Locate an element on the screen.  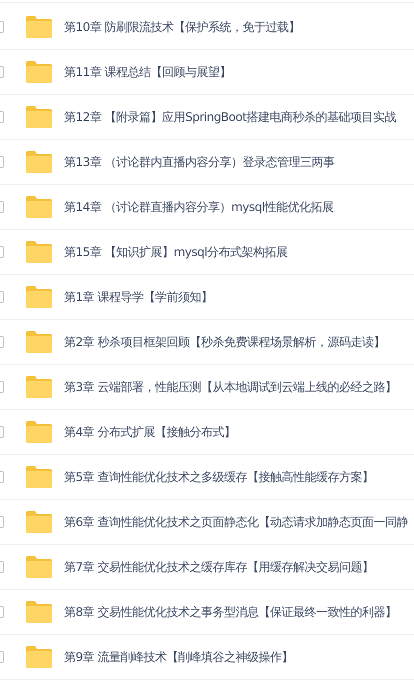
folder-name: 第10章 防刷限流技术【保护系统，免于过载】 is located at coordinates (182, 27).